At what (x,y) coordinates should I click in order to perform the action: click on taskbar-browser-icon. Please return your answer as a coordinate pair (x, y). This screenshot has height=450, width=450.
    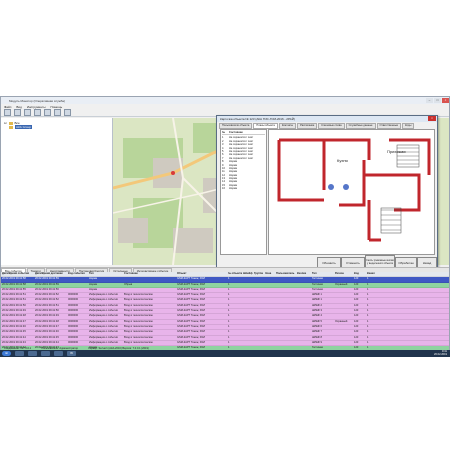
    Looking at the image, I should click on (32, 353).